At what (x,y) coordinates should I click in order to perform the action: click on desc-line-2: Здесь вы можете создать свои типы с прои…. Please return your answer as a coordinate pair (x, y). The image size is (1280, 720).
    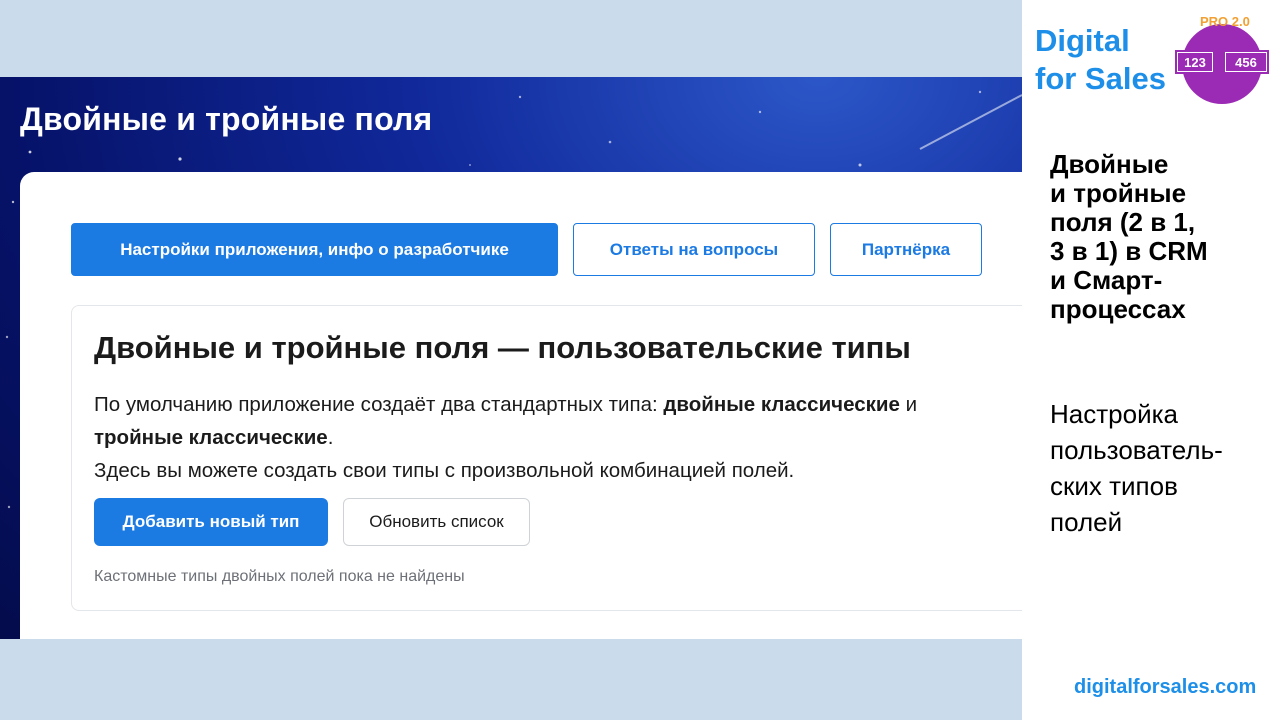
    Looking at the image, I should click on (444, 470).